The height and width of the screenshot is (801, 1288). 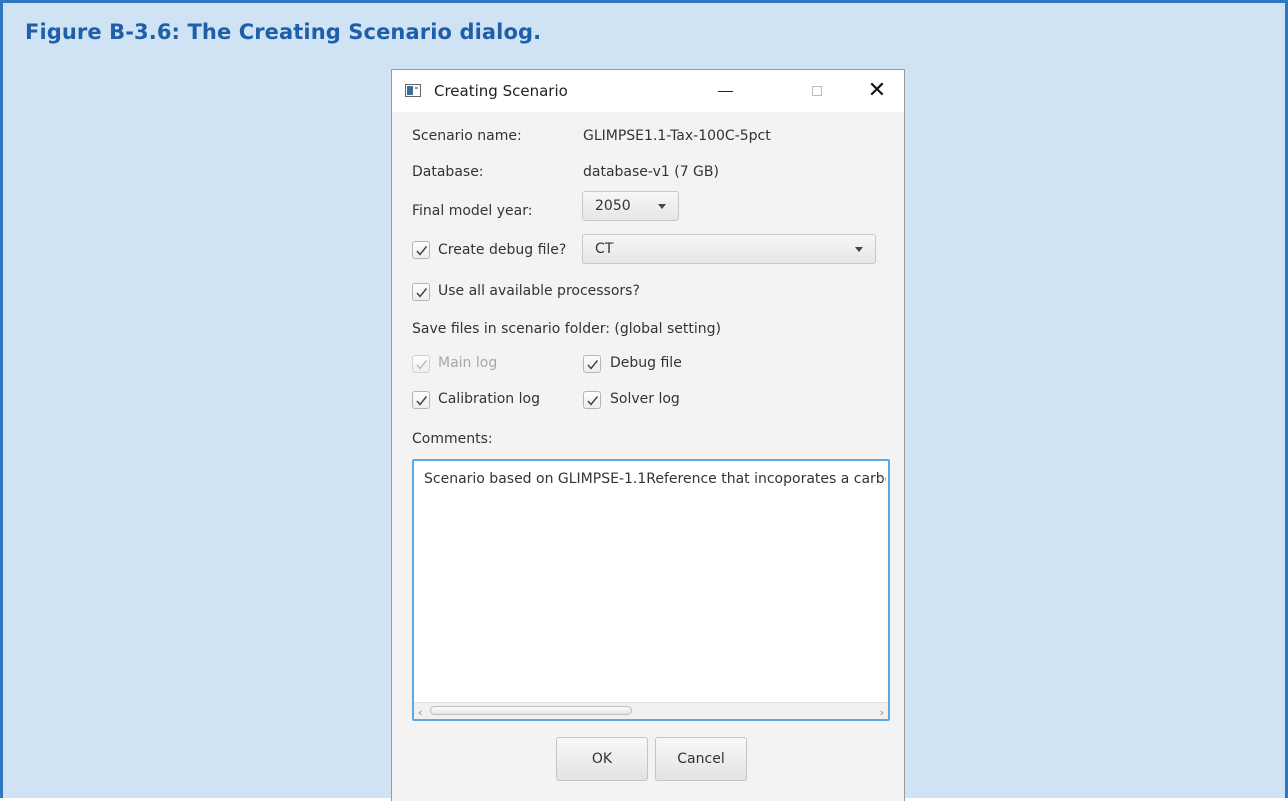 What do you see at coordinates (501, 91) in the screenshot?
I see `window-title: Creating Scenario` at bounding box center [501, 91].